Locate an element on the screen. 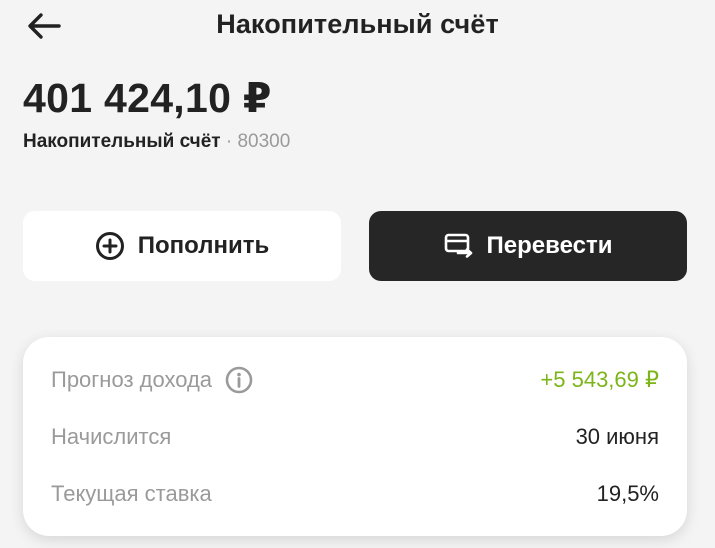 The width and height of the screenshot is (715, 548). page-title: Накопительный счёт is located at coordinates (357, 24).